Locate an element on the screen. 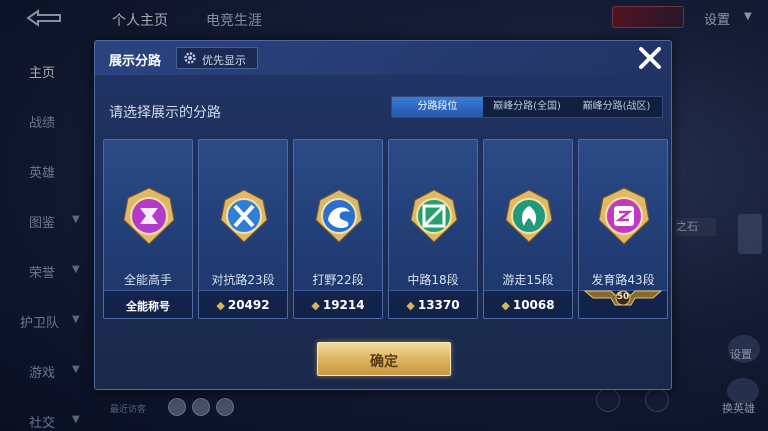  card-footer: ◆ 10068 is located at coordinates (528, 304).